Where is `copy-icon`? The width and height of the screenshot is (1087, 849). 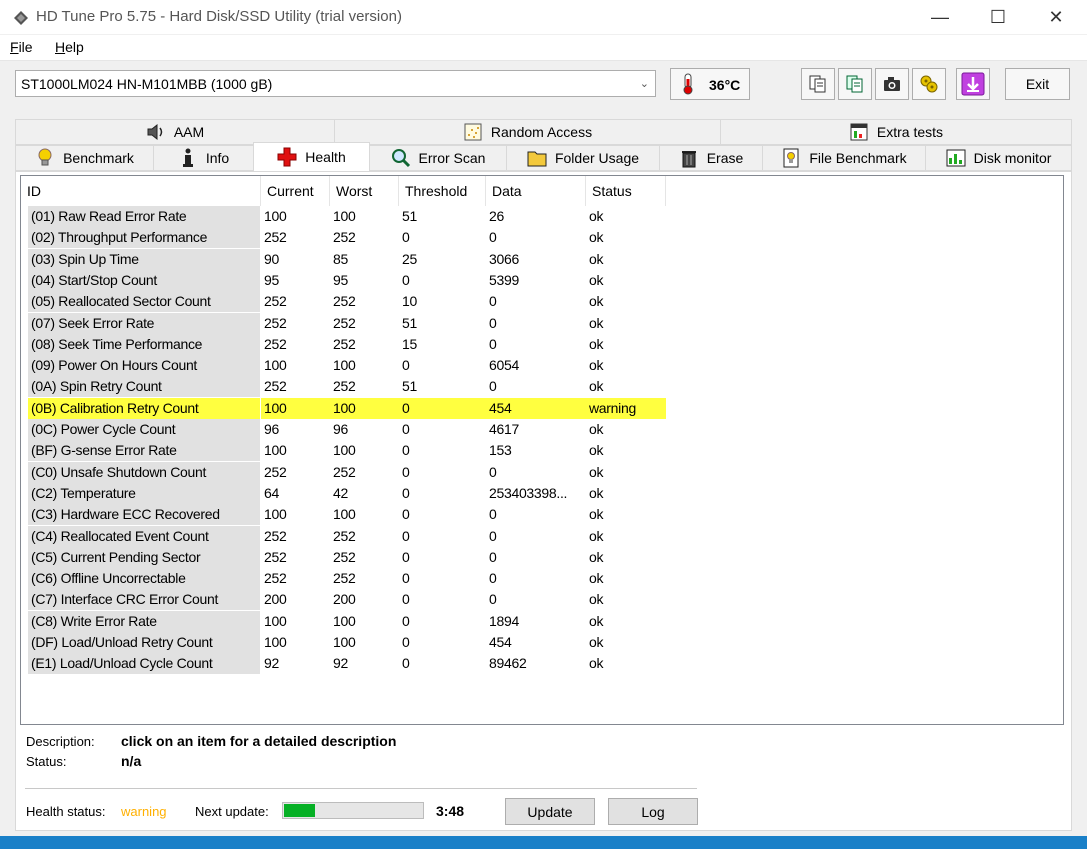 copy-icon is located at coordinates (817, 84).